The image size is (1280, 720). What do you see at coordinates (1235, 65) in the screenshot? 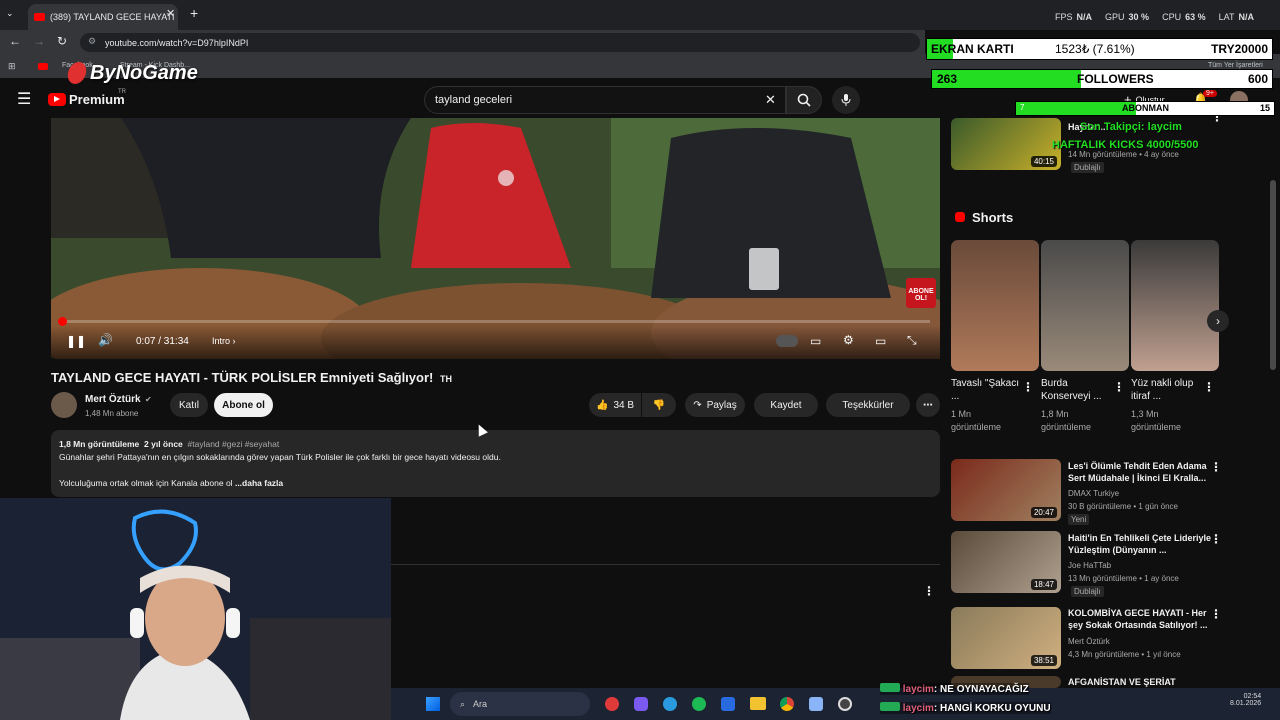
I see `bookmark-all: Tüm Yer İşaretleri` at bounding box center [1235, 65].